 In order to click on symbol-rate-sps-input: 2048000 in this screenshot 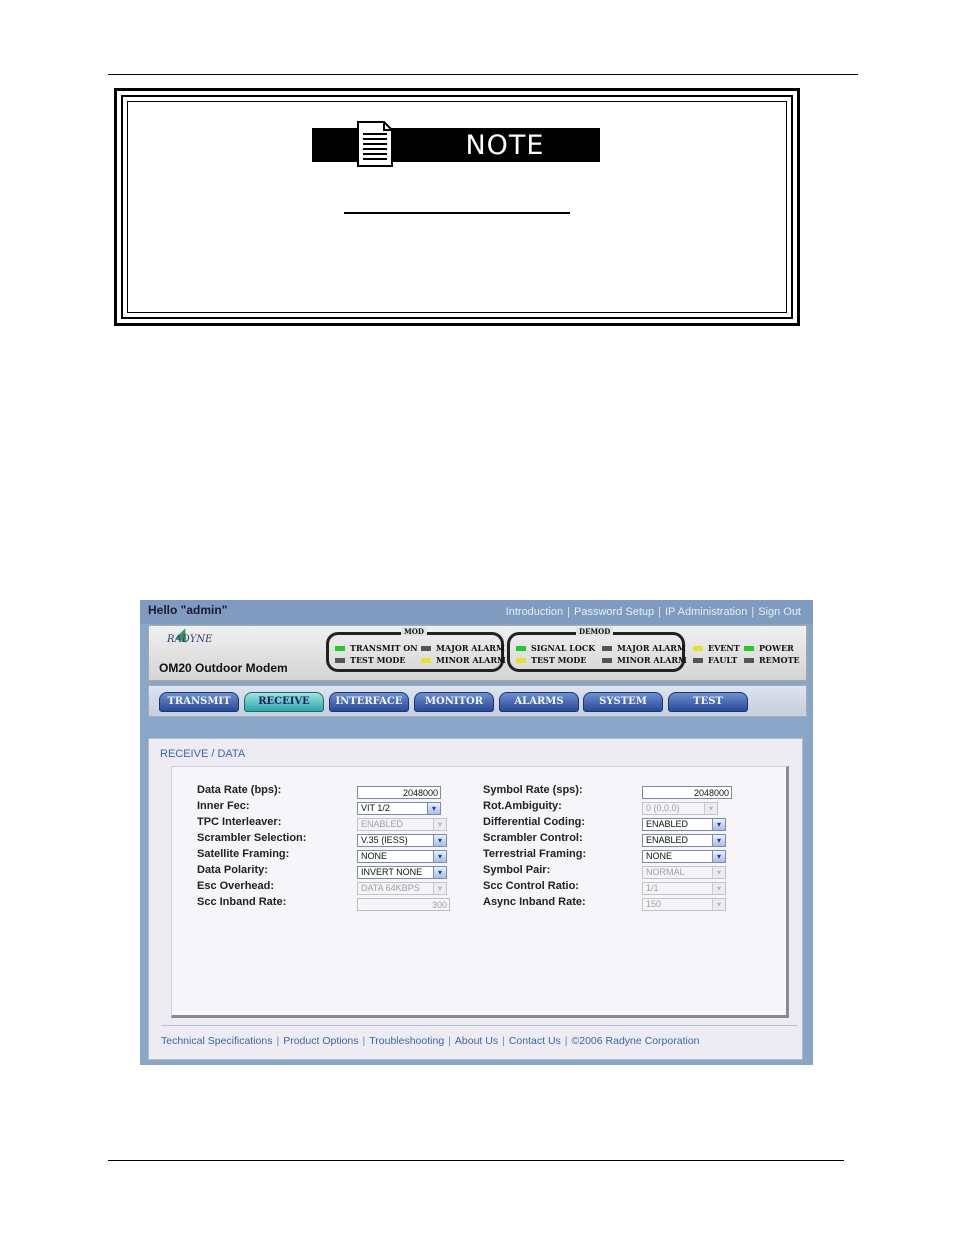, I will do `click(687, 792)`.